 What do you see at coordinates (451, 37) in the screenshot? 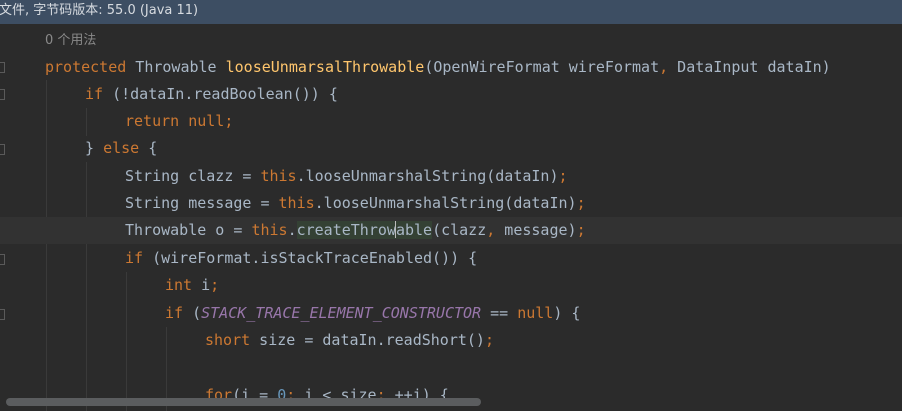
I see `usage-hint-row: 0 个用法` at bounding box center [451, 37].